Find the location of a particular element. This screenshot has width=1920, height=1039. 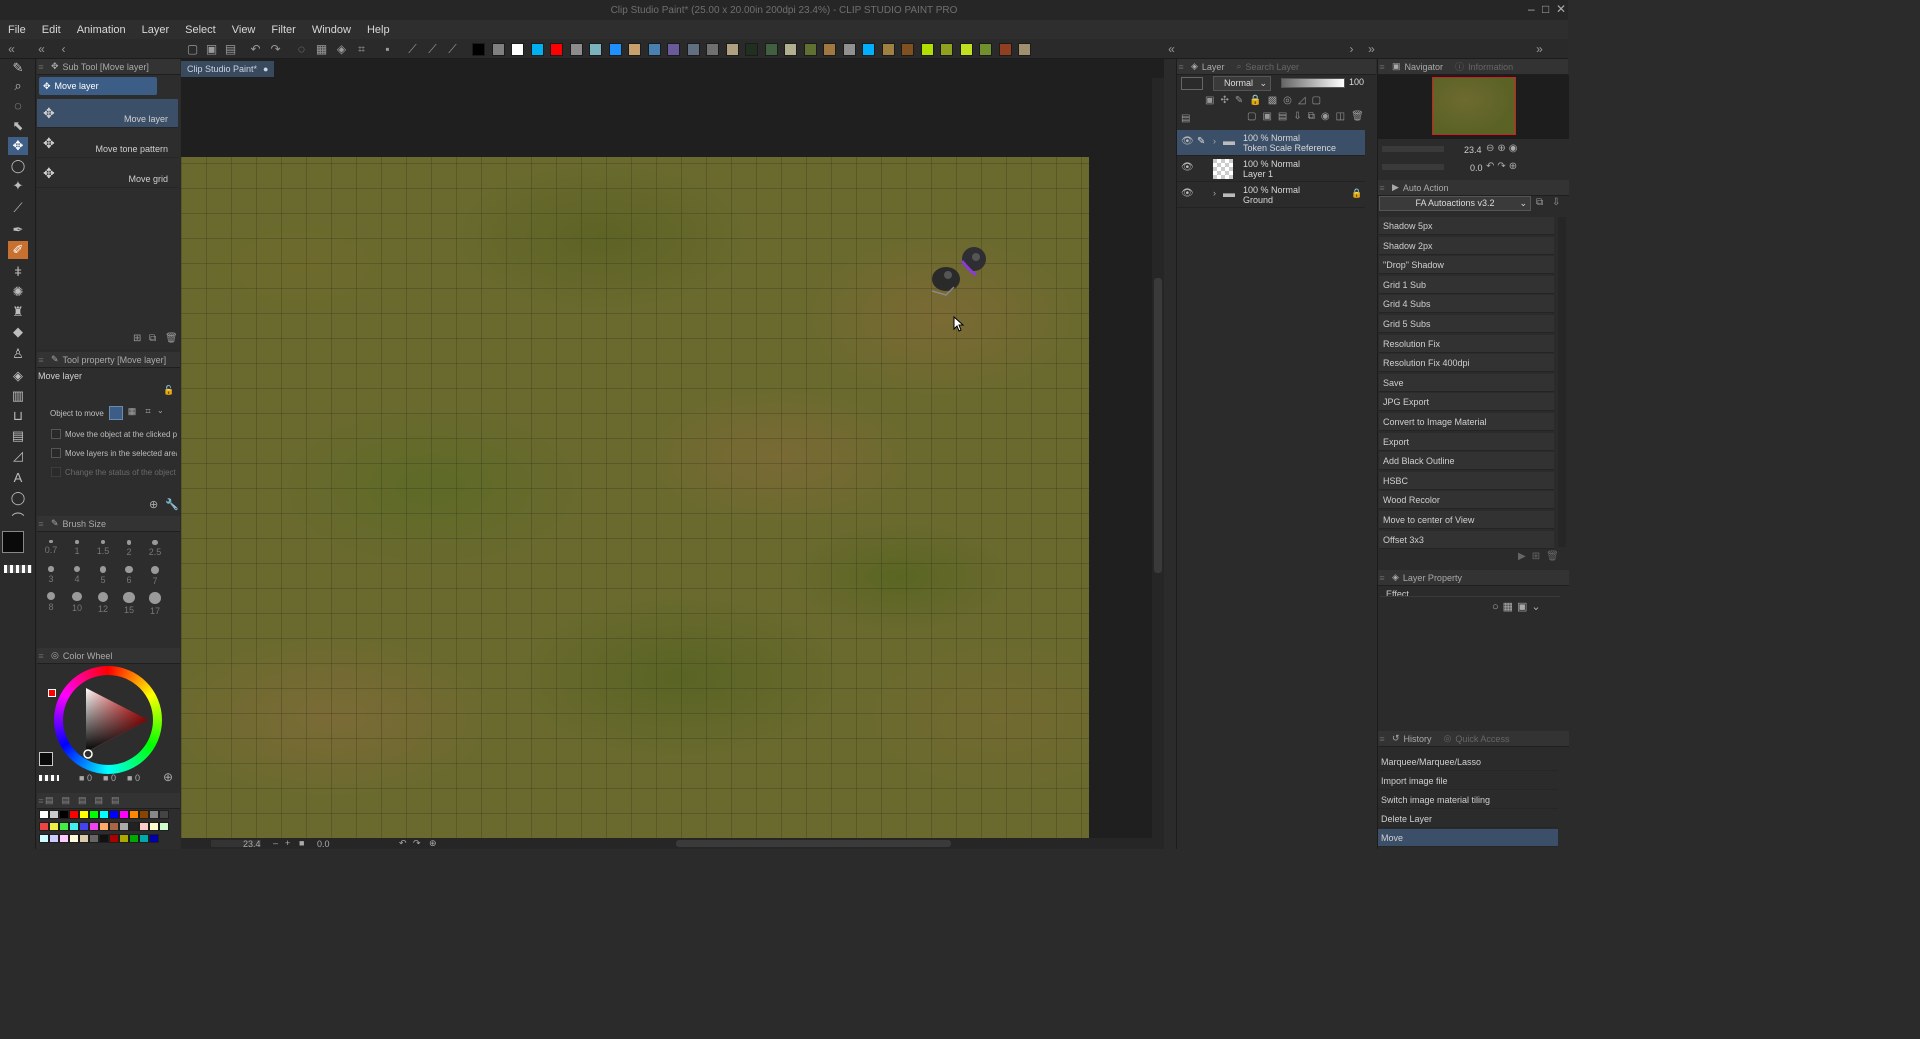

mask-add-icon: ◉ is located at coordinates (1325, 118).